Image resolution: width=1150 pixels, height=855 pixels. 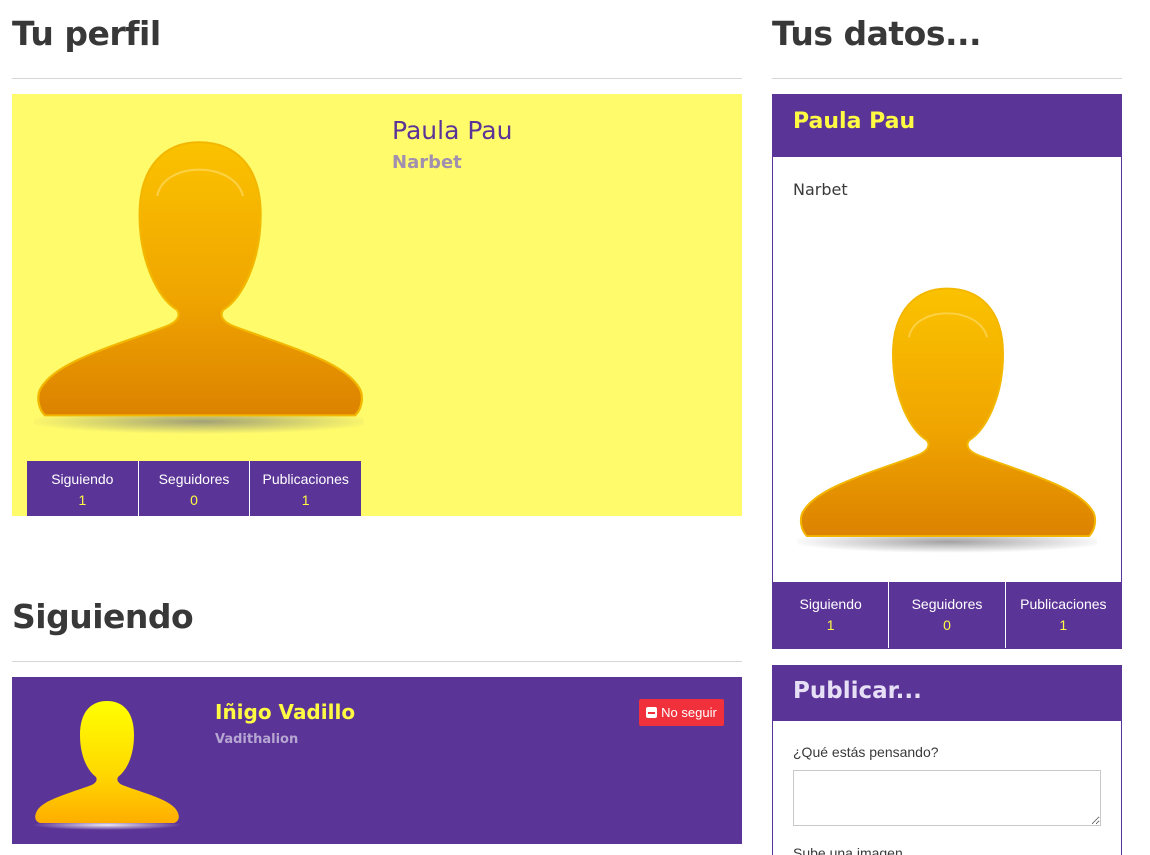 I want to click on data-panel-name: Paula Pau, so click(x=854, y=121).